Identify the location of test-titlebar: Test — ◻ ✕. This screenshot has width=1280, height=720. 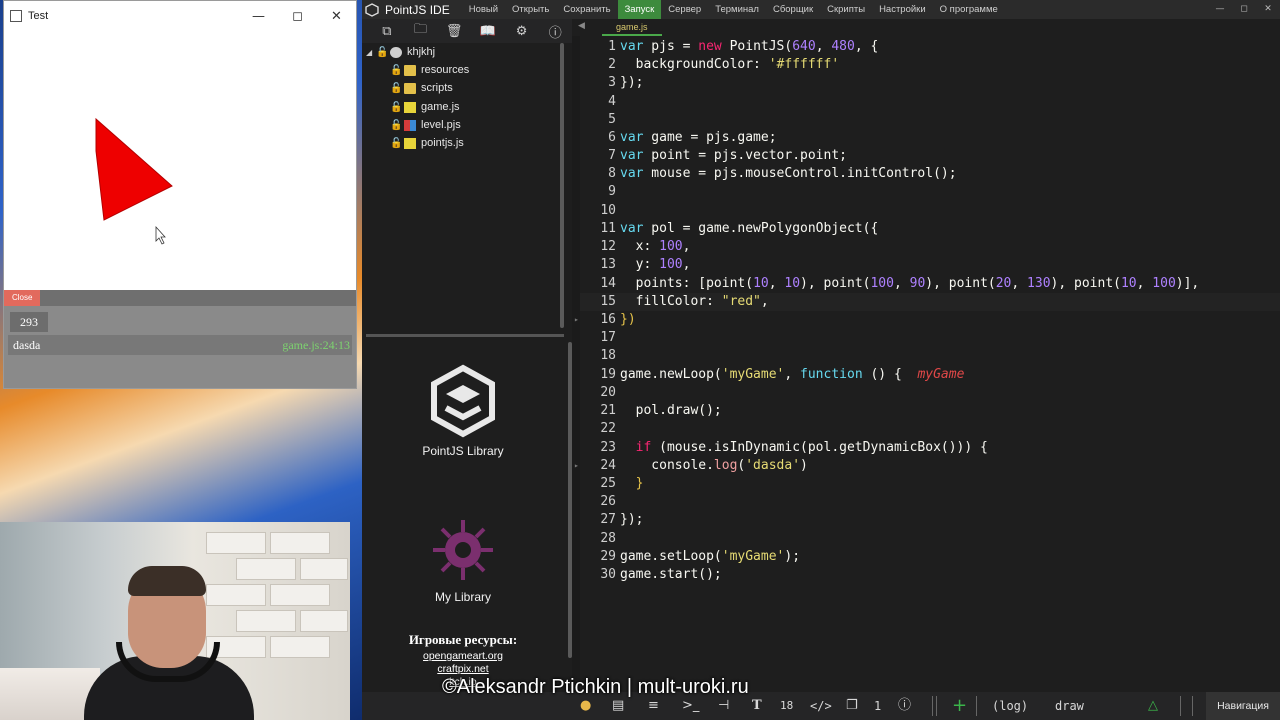
(180, 16).